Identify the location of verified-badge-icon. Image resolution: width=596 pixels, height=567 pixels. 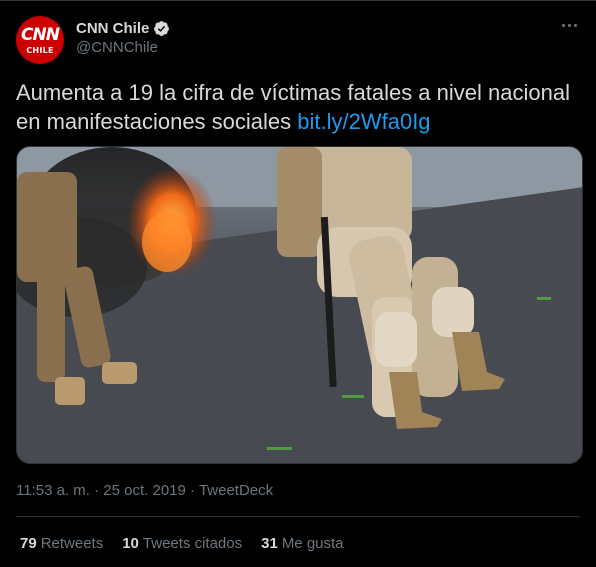
(162, 28).